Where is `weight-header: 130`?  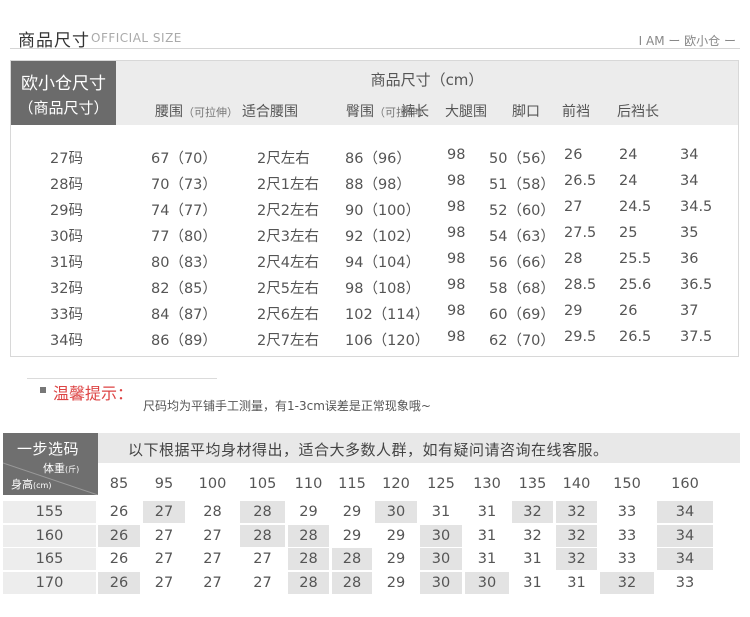
weight-header: 130 is located at coordinates (487, 484).